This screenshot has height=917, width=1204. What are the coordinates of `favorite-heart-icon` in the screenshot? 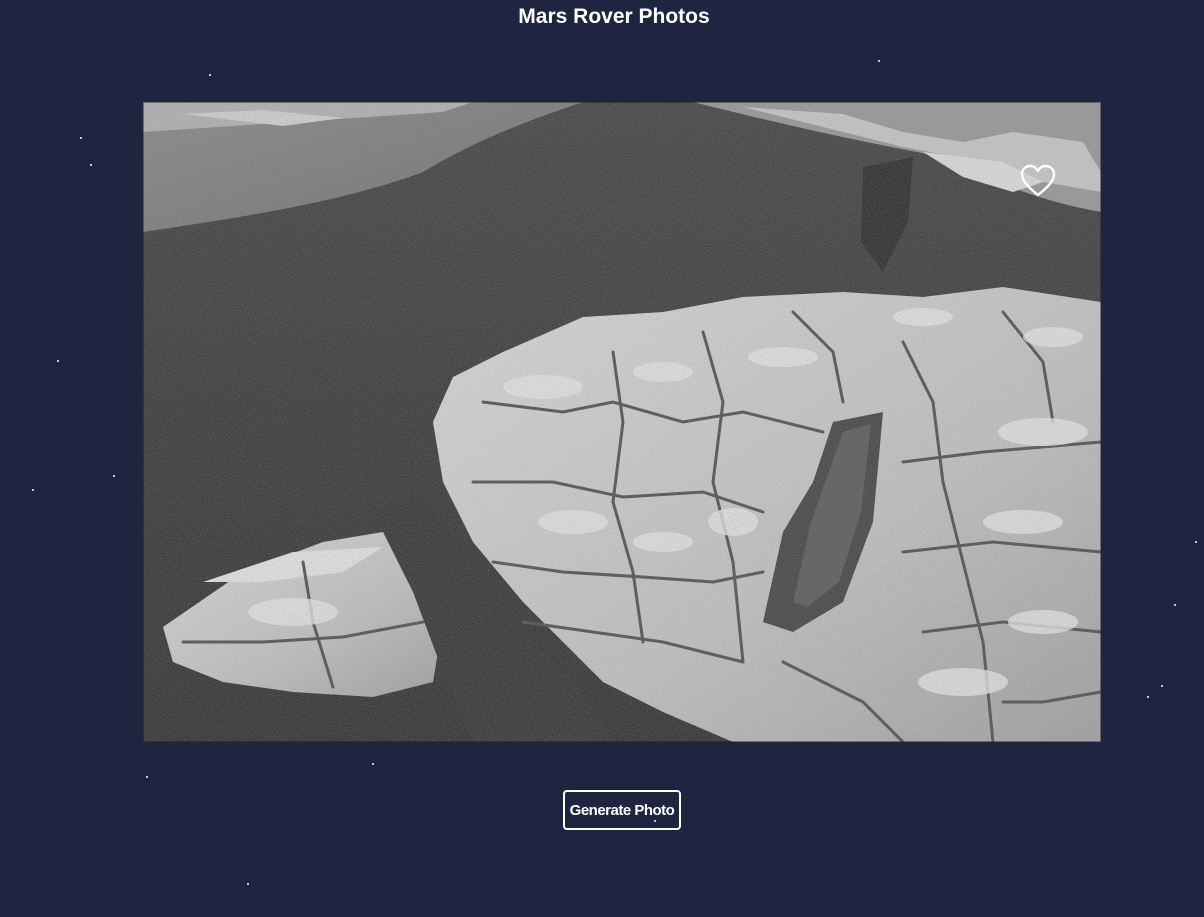 It's located at (1038, 181).